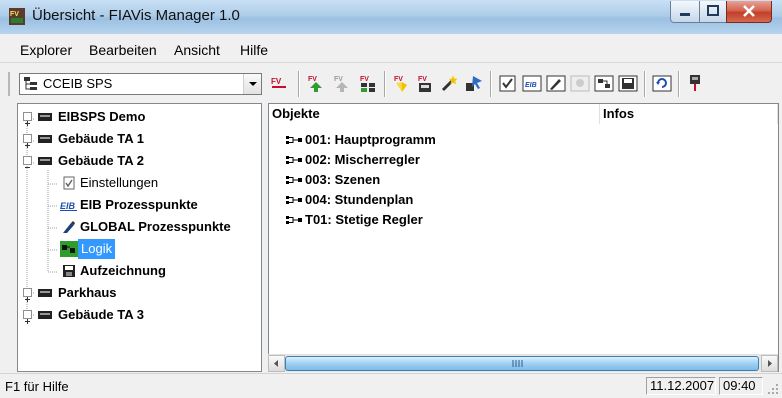 The height and width of the screenshot is (398, 782). I want to click on logic-block-icon, so click(604, 83).